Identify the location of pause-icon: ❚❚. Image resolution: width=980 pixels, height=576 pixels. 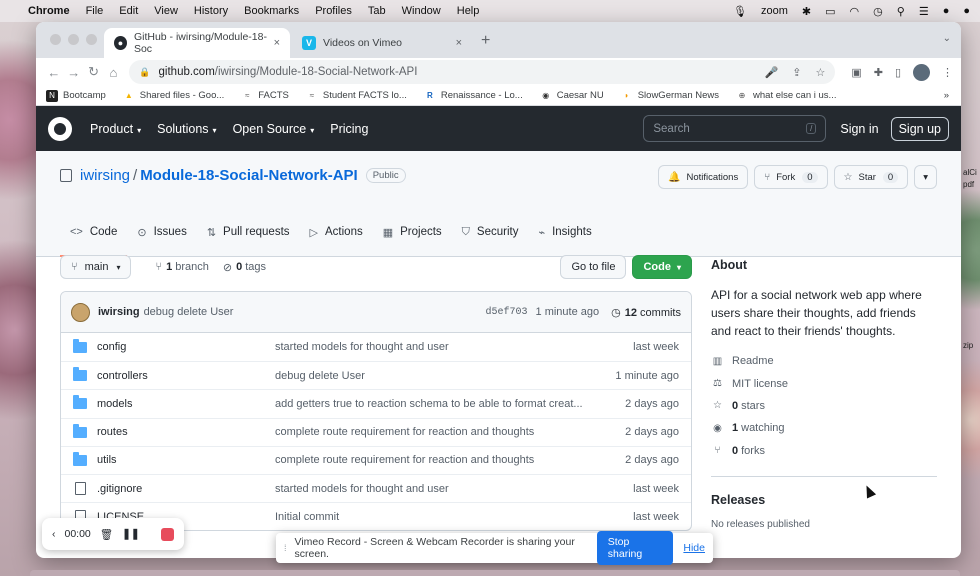
(131, 534).